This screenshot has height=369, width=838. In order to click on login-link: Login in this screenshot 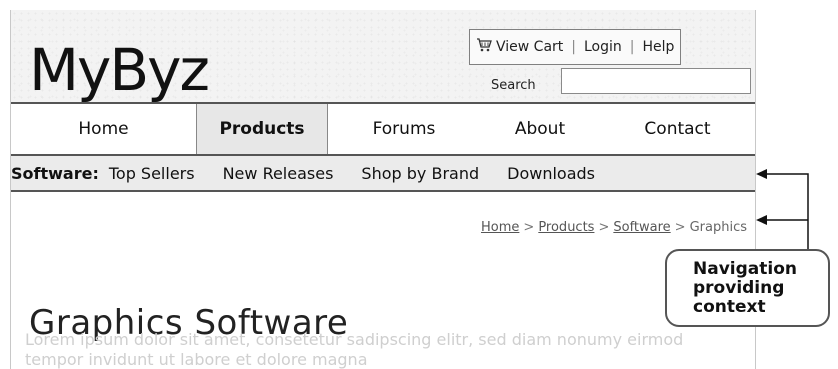, I will do `click(603, 47)`.